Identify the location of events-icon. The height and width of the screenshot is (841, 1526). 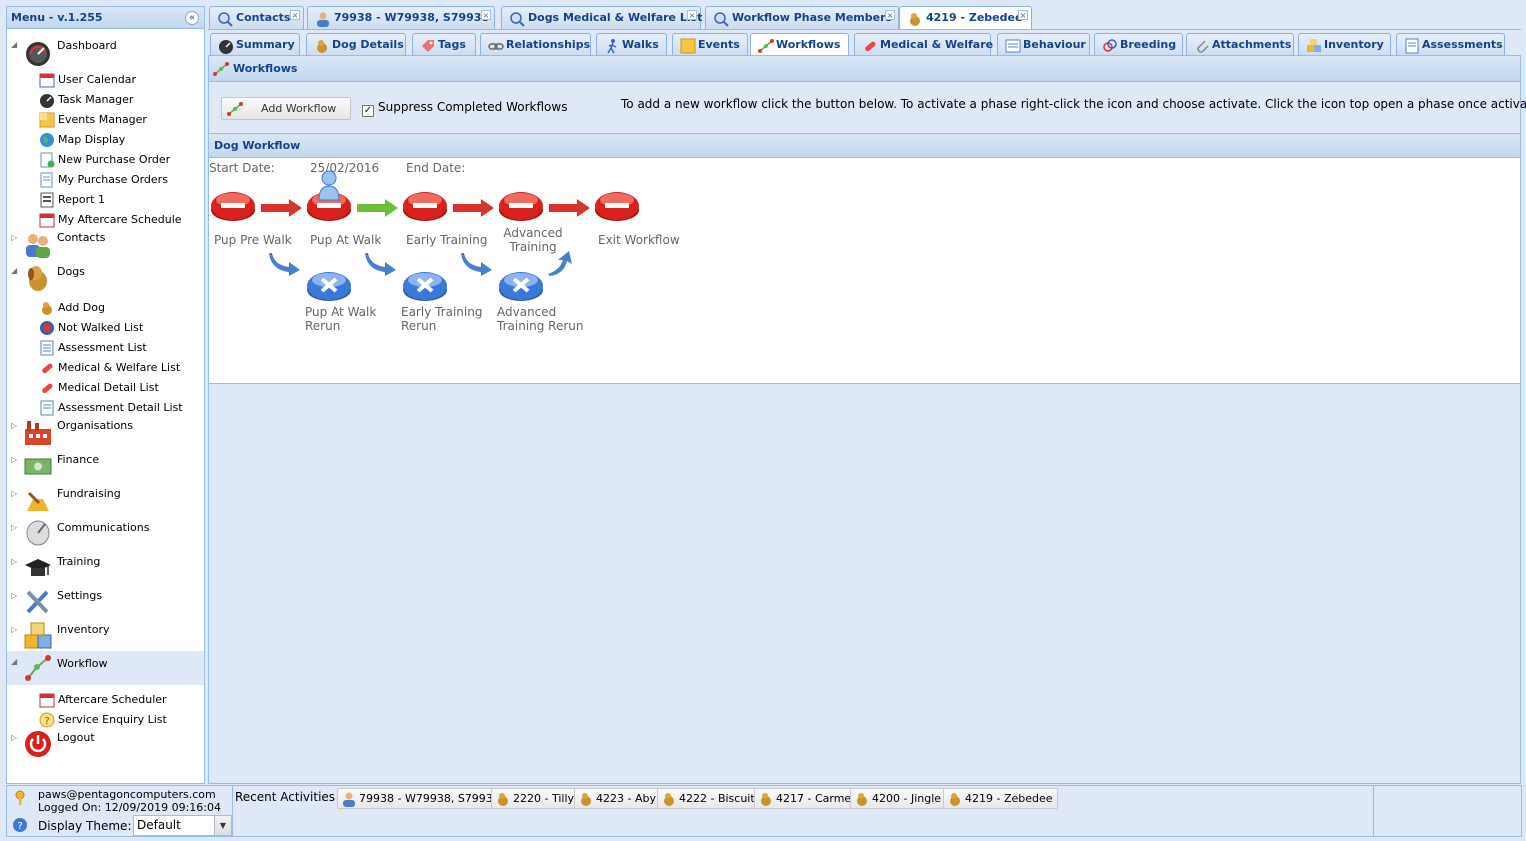
(688, 46).